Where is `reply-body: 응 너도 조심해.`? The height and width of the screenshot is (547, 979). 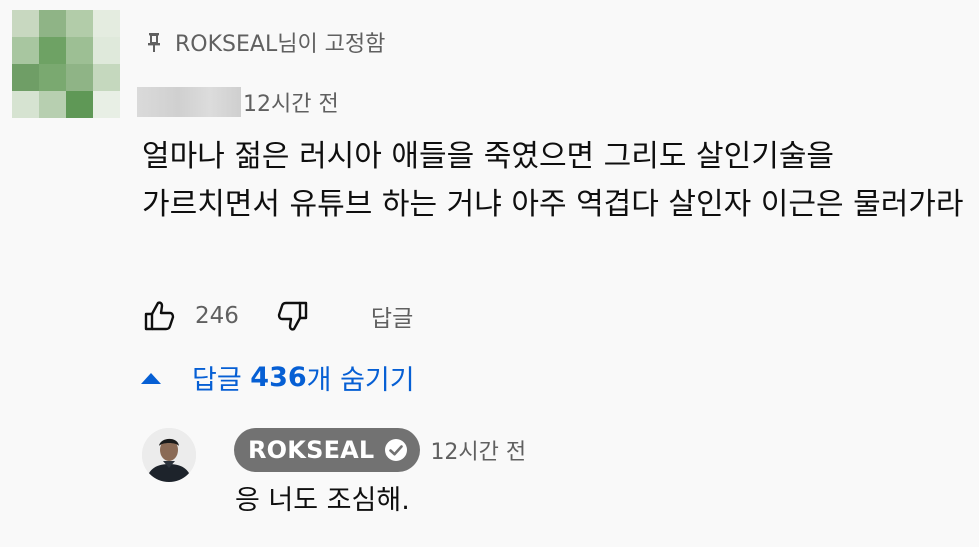
reply-body: 응 너도 조심해. is located at coordinates (322, 500).